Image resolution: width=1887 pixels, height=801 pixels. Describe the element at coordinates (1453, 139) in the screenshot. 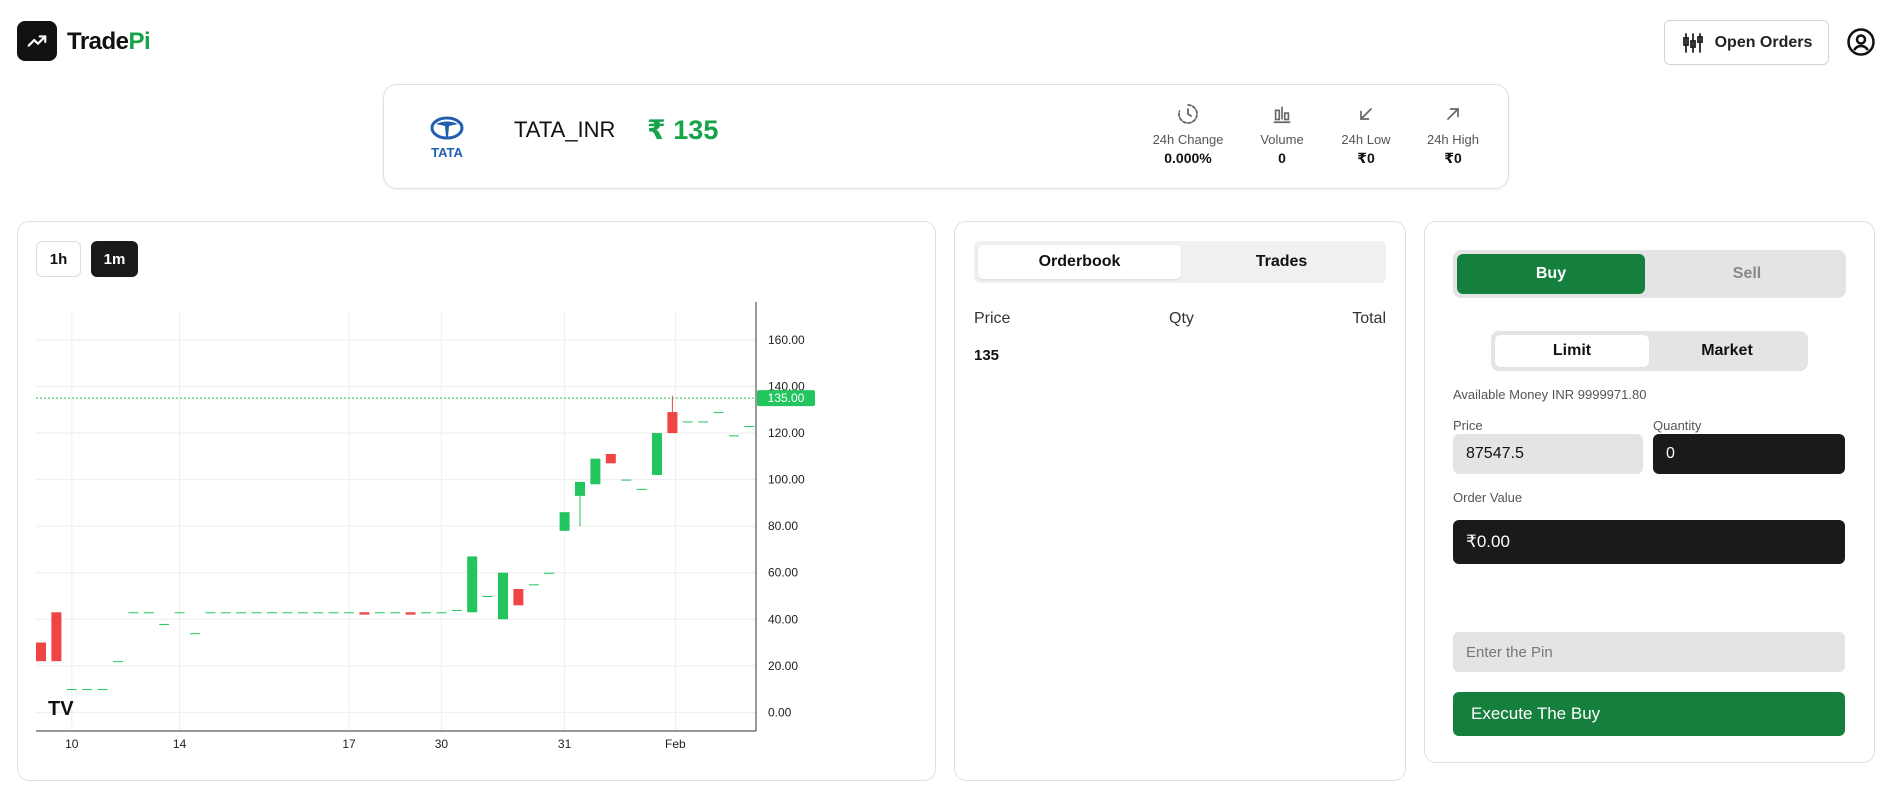

I see `stat-label: 24h High` at that location.